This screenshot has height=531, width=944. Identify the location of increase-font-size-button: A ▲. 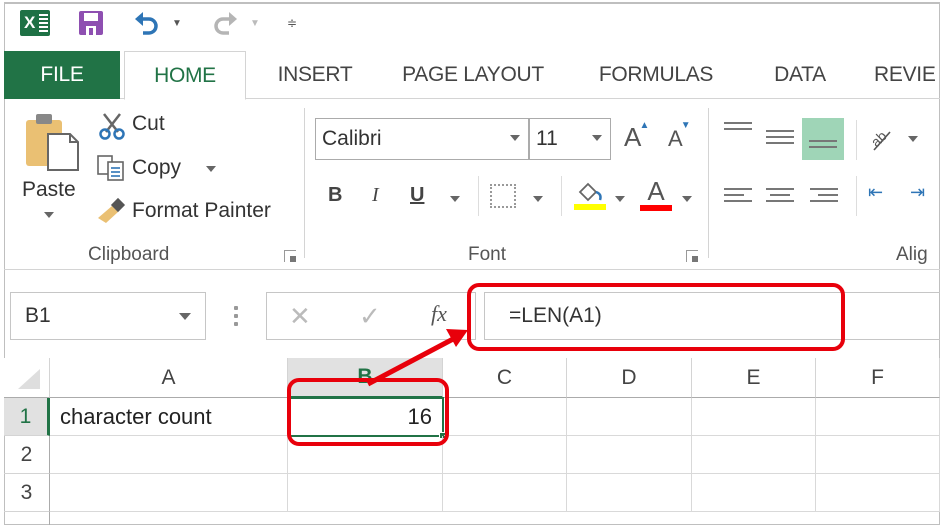
(636, 136).